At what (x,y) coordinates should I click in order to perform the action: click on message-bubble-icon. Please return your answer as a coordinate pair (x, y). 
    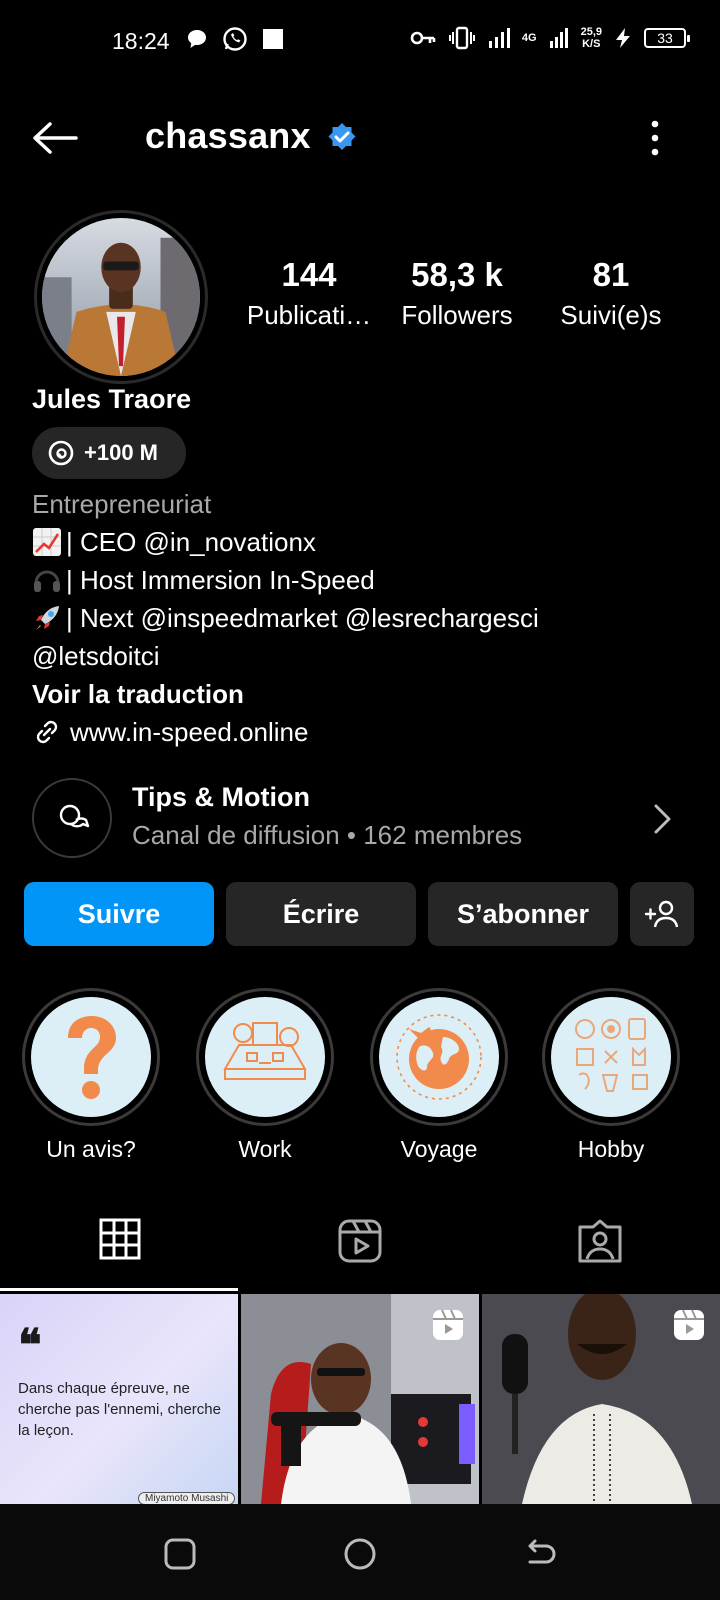
    Looking at the image, I should click on (197, 39).